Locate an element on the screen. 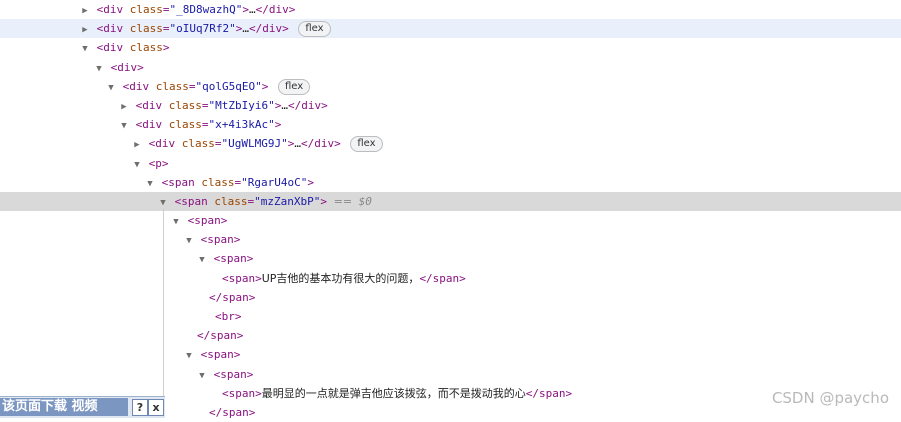 This screenshot has width=901, height=422. dom-node-row: ▼ <div class="x+4i3kAc"> is located at coordinates (450, 124).